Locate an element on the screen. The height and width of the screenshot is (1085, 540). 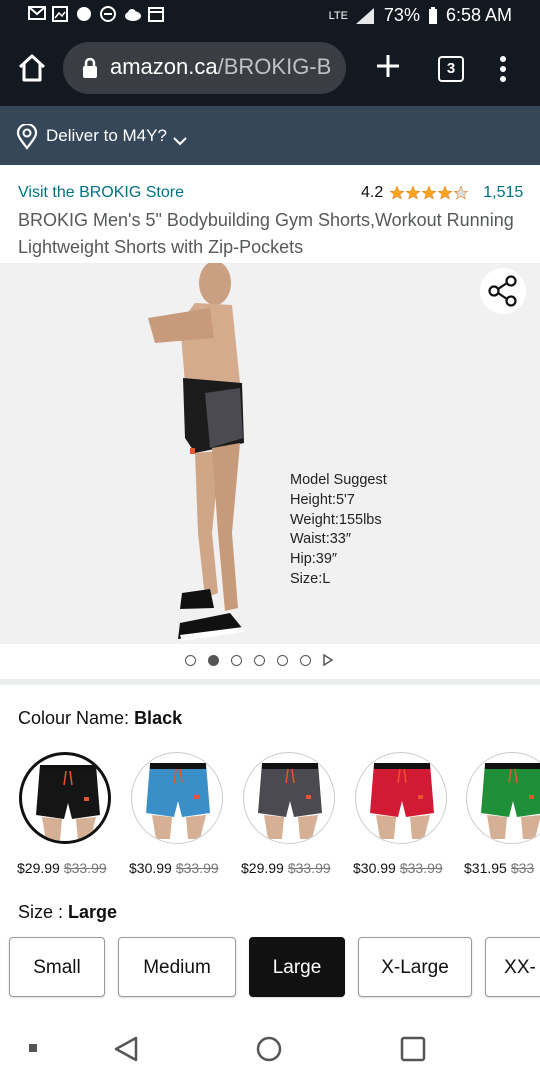
model-suggest-line: Height:5'7 is located at coordinates (322, 499).